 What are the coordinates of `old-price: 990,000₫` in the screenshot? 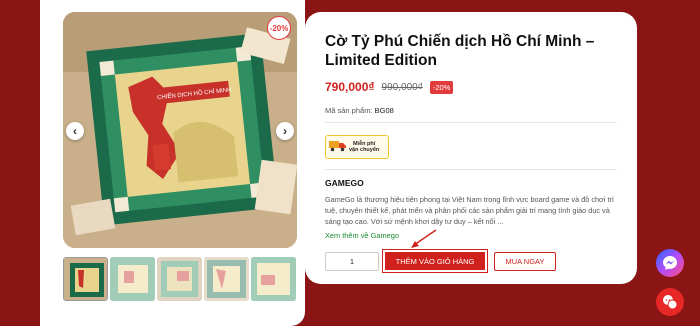 It's located at (402, 87).